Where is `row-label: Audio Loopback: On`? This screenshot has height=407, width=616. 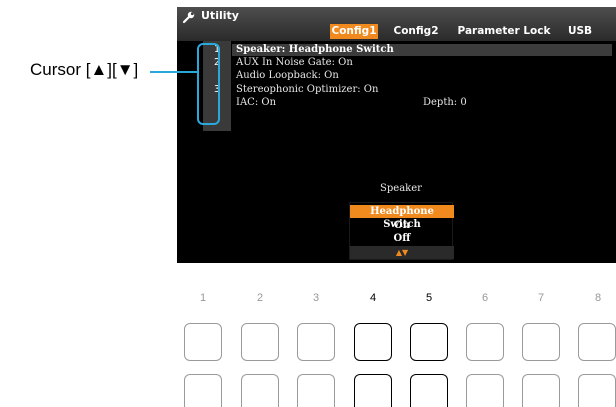
row-label: Audio Loopback: On is located at coordinates (287, 75).